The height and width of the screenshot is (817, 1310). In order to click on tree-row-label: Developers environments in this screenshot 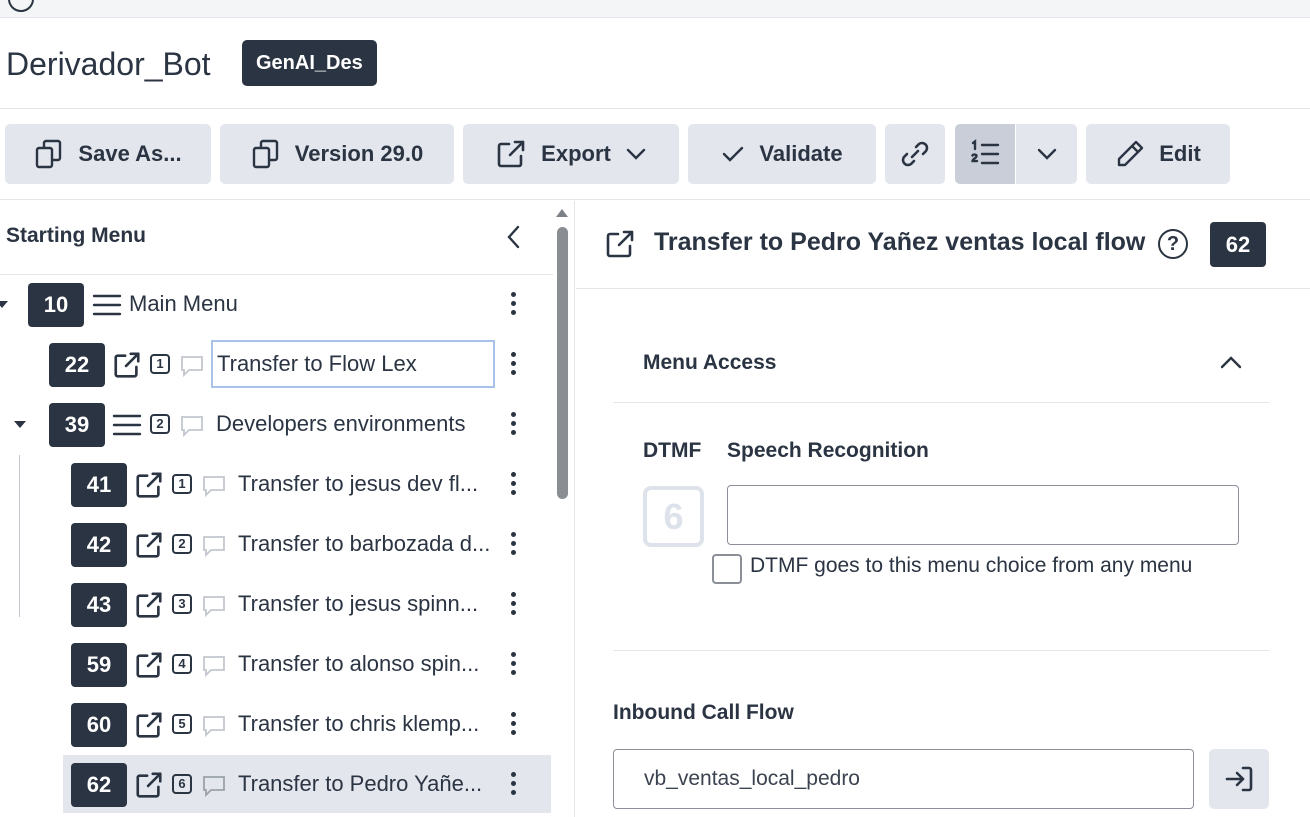, I will do `click(341, 423)`.